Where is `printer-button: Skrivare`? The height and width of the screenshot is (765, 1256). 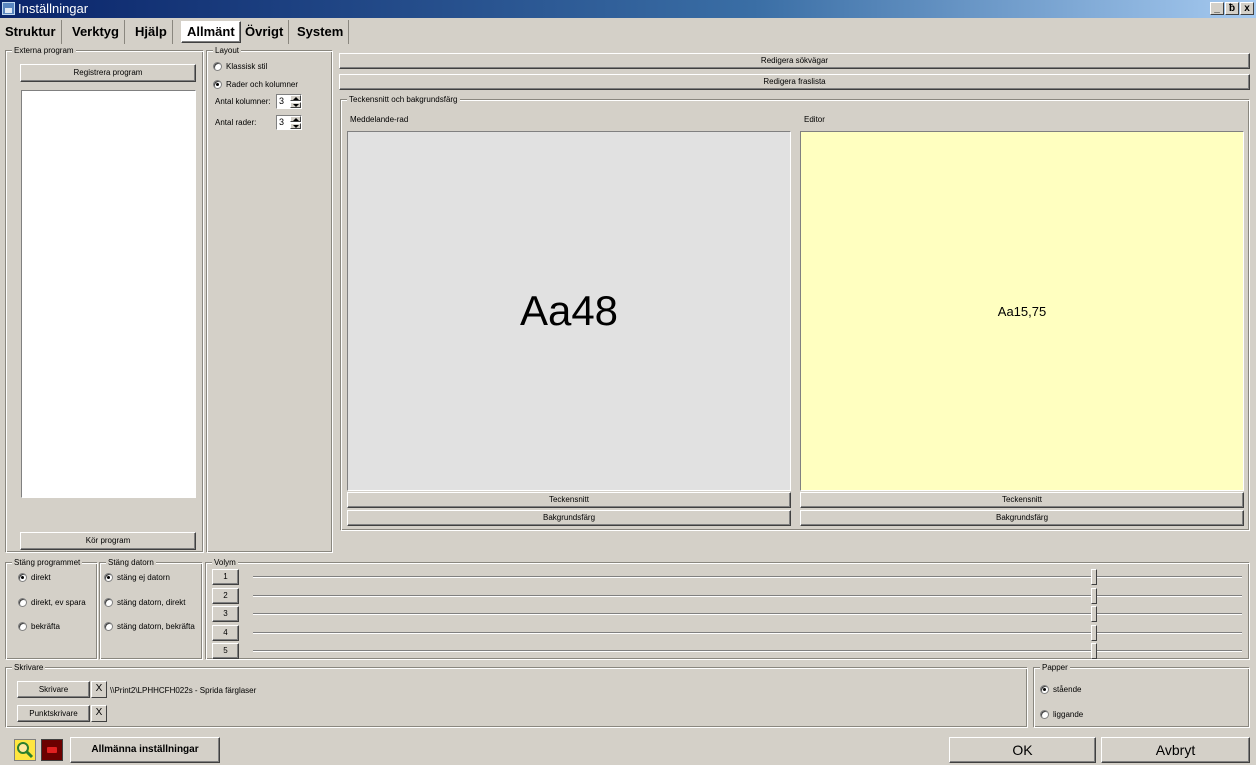
printer-button: Skrivare is located at coordinates (53, 689).